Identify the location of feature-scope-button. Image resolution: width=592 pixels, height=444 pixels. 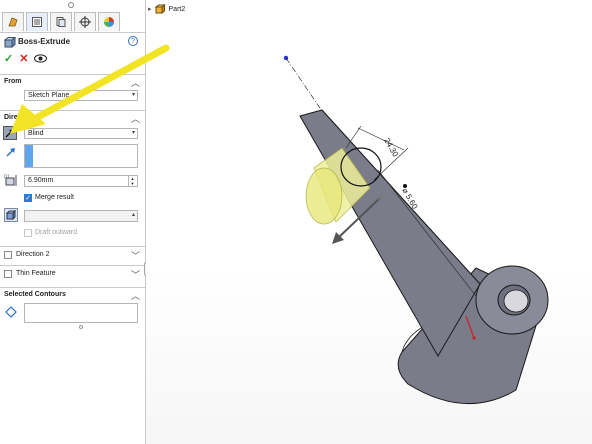
(11, 215).